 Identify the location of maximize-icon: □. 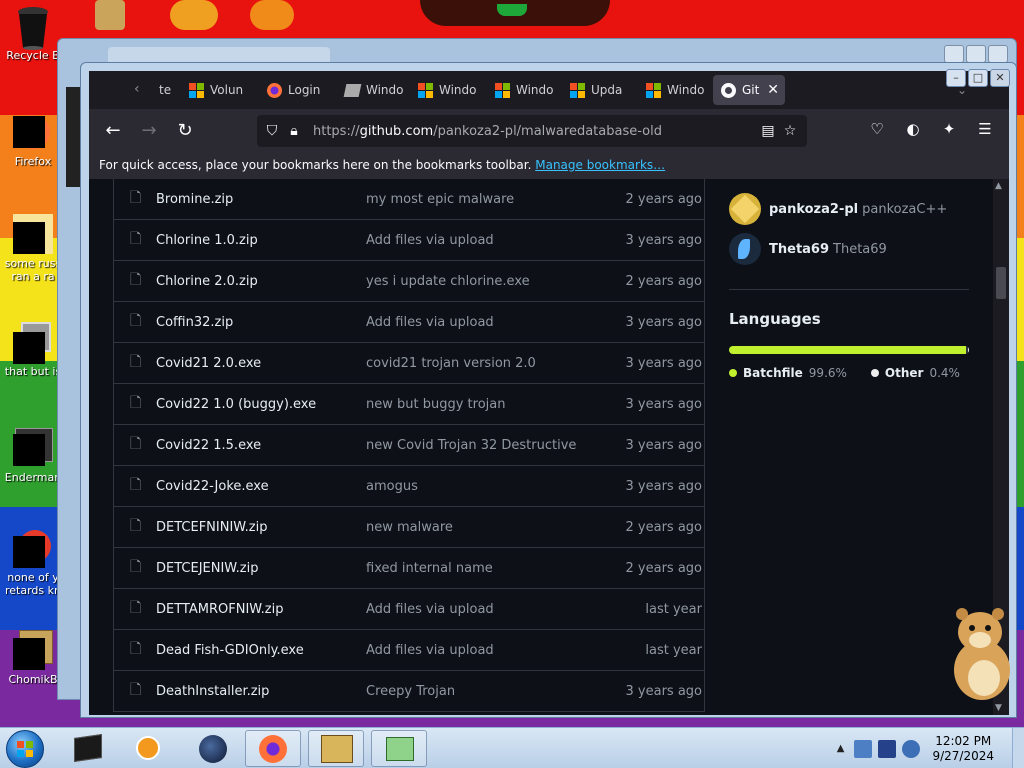
(978, 78).